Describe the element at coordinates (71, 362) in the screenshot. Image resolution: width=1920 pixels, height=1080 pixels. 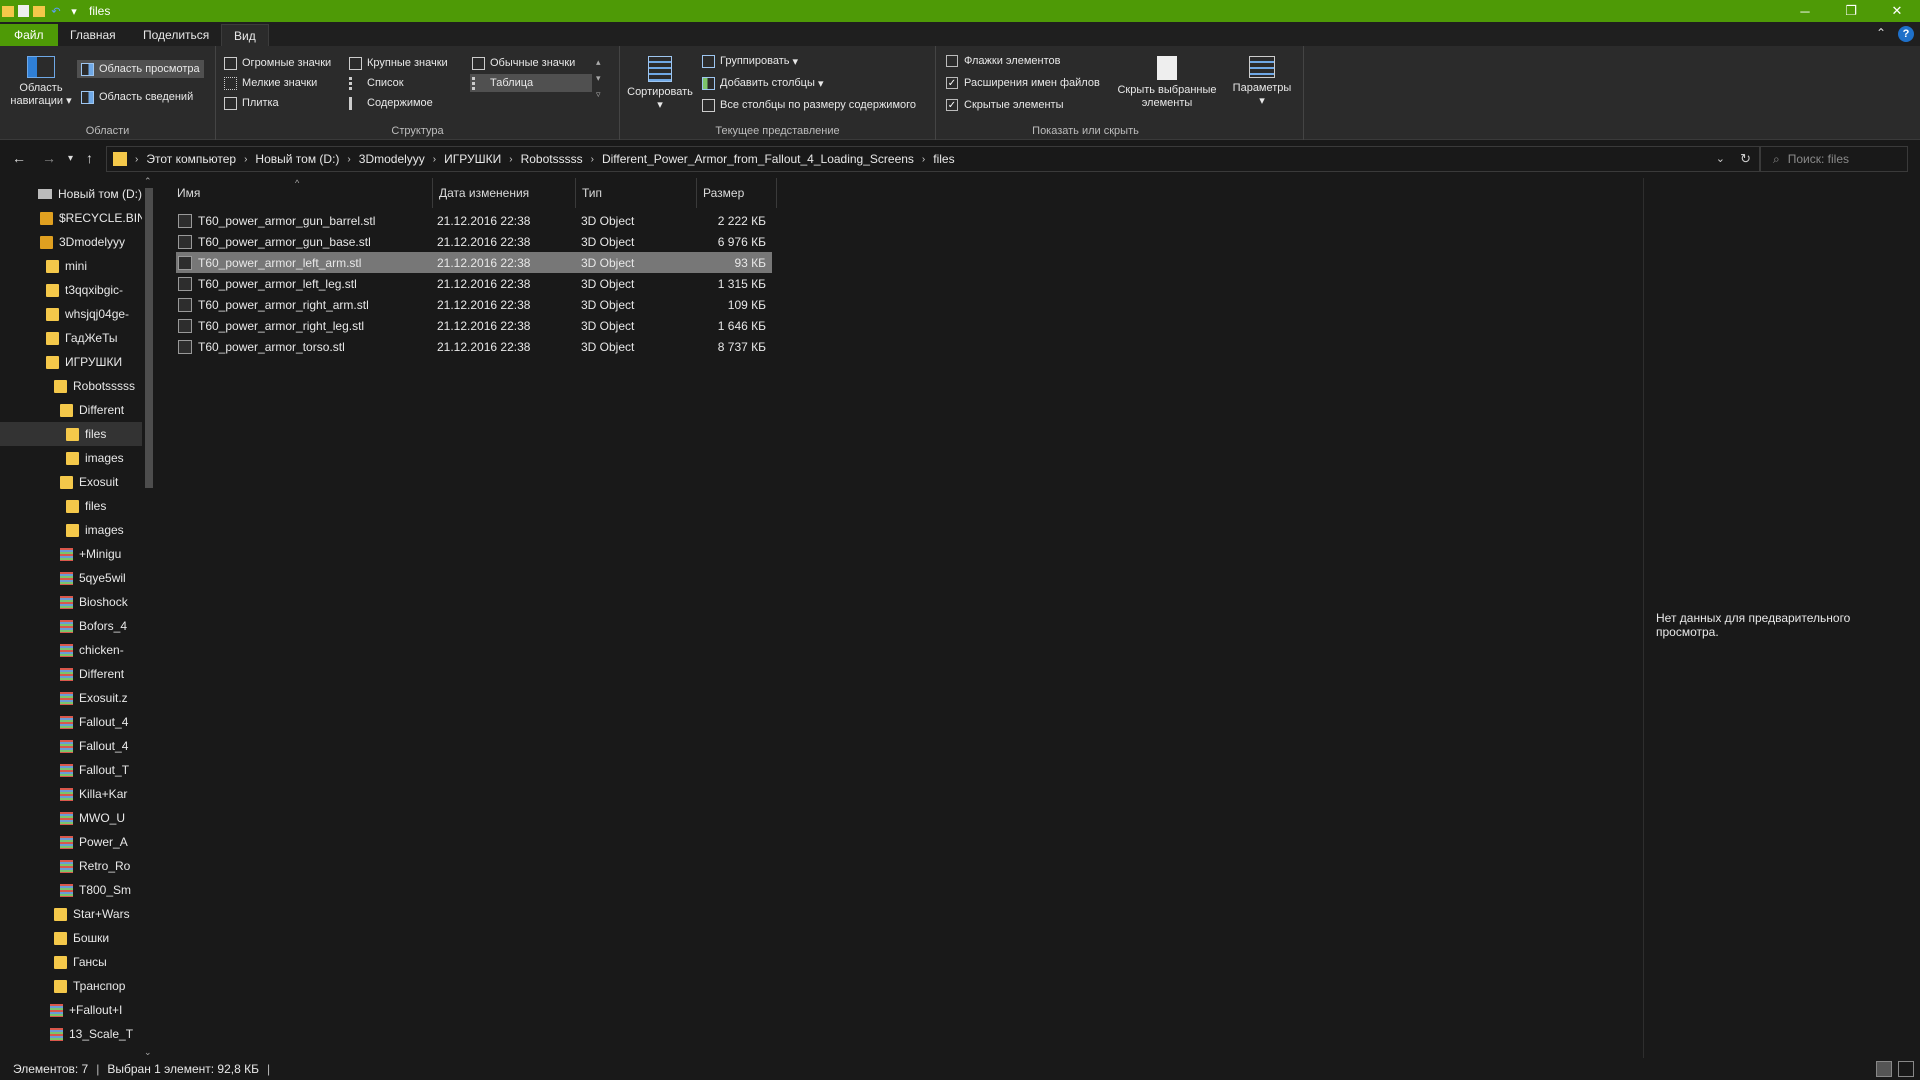
I see `nav-item: ИГРУШКИ` at that location.